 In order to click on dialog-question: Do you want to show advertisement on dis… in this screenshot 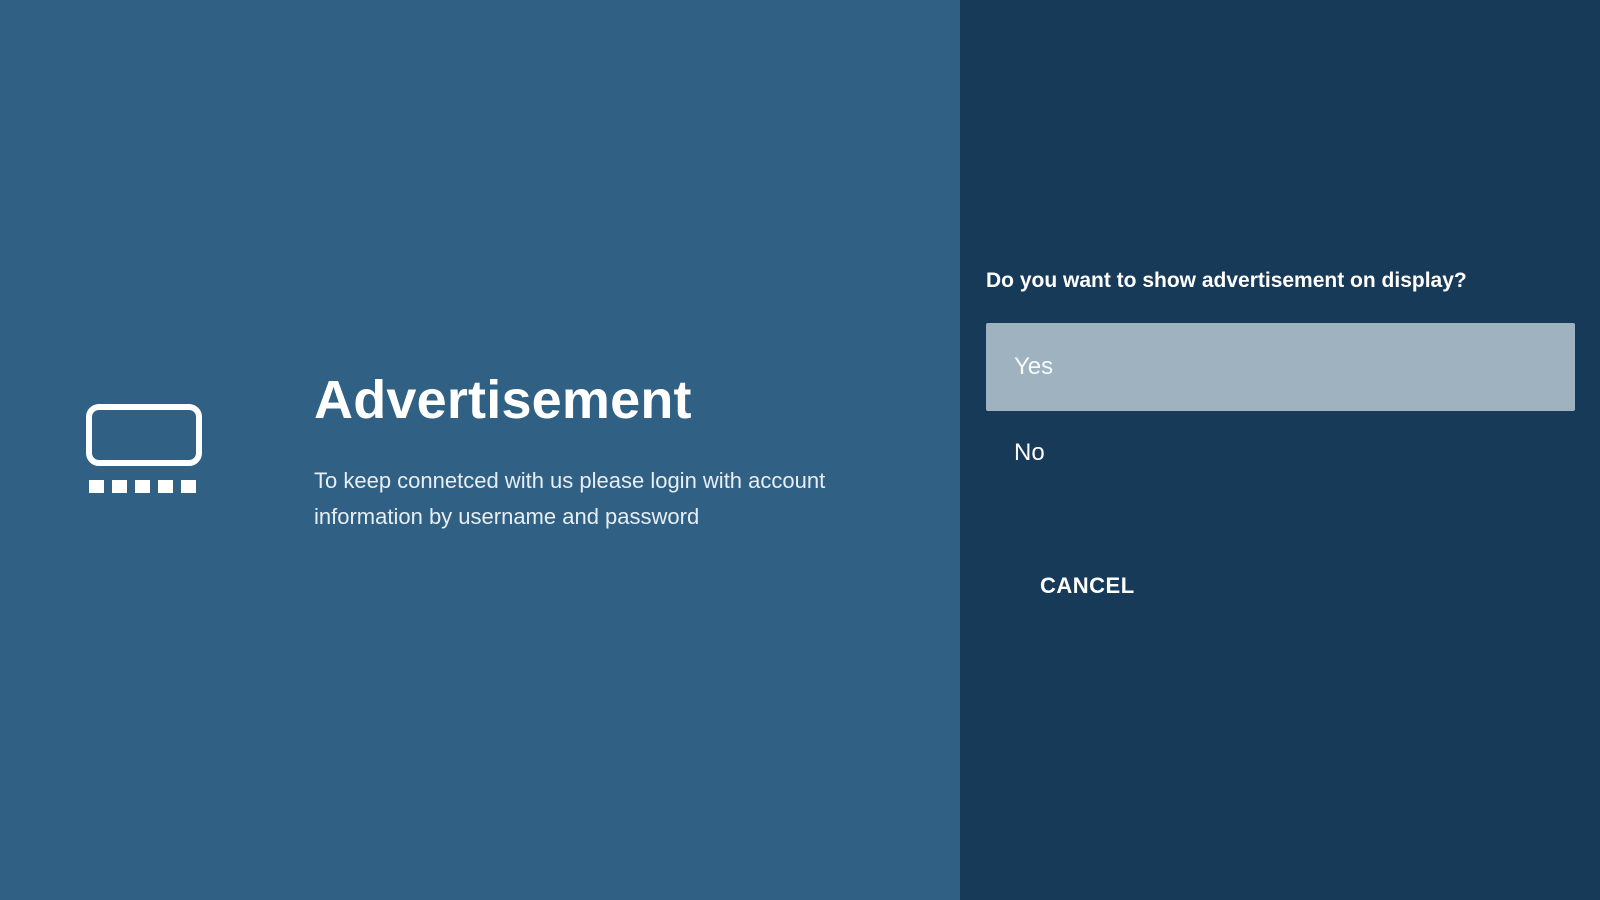, I will do `click(1226, 280)`.